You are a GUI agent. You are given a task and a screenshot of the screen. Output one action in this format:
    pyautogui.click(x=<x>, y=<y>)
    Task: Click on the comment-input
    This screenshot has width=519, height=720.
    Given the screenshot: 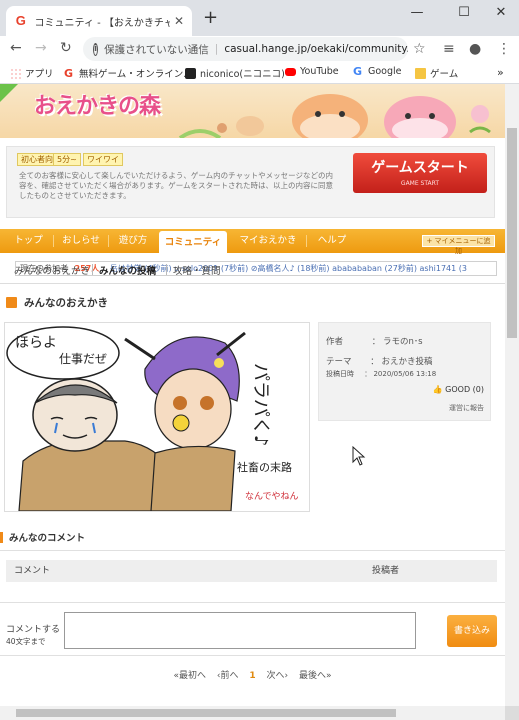 What is the action you would take?
    pyautogui.click(x=240, y=630)
    